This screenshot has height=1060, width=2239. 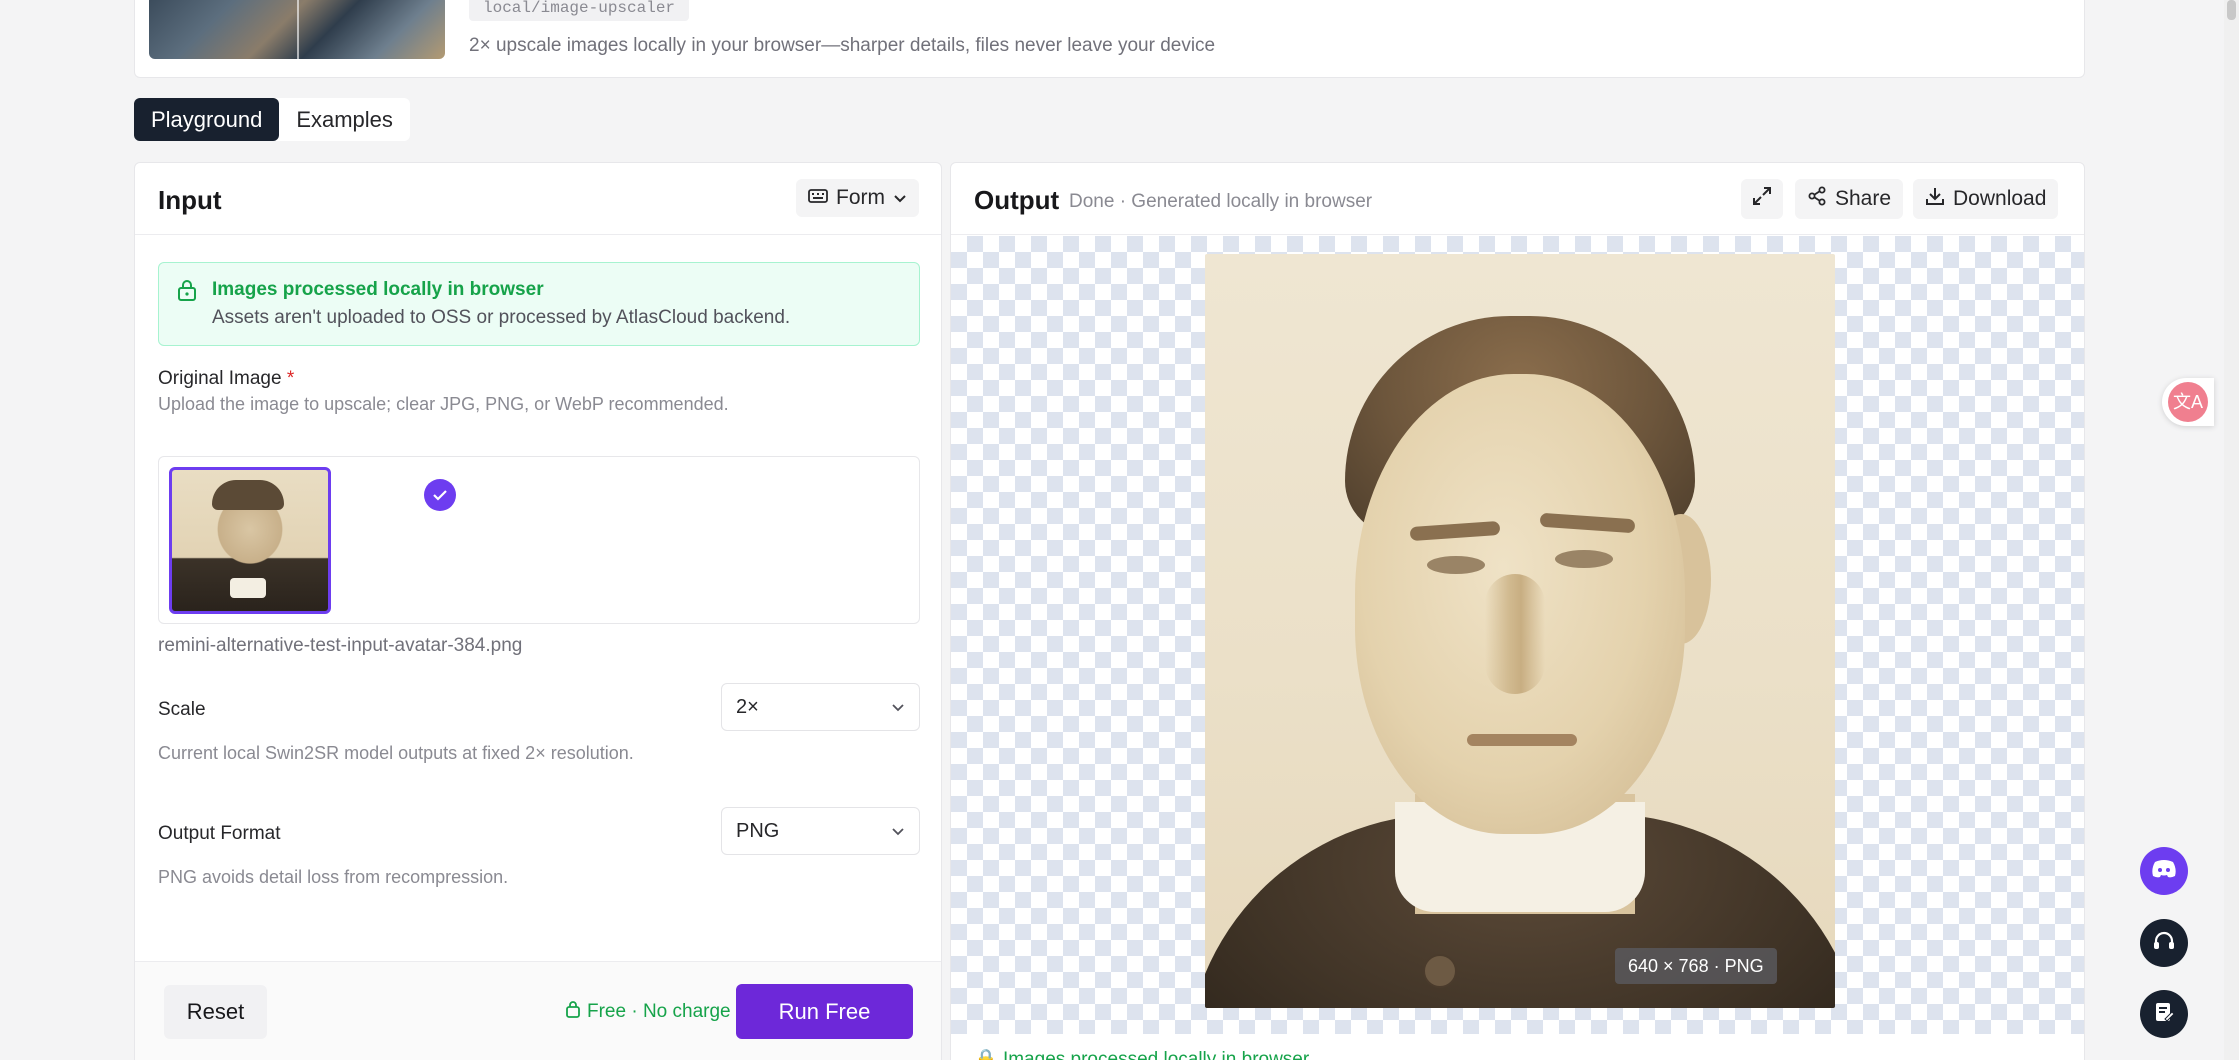 I want to click on expand-button, so click(x=1762, y=199).